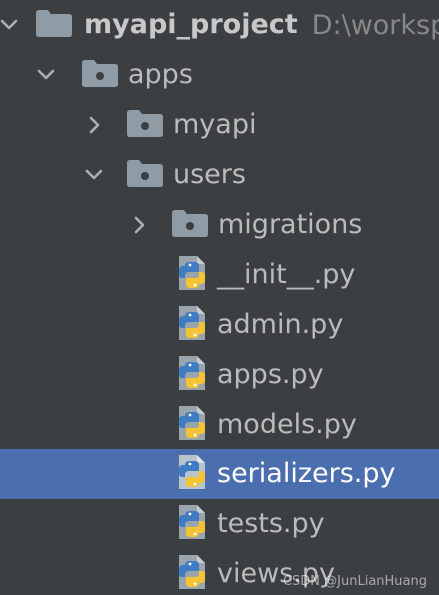  Describe the element at coordinates (306, 473) in the screenshot. I see `file-label: serializers.py` at that location.